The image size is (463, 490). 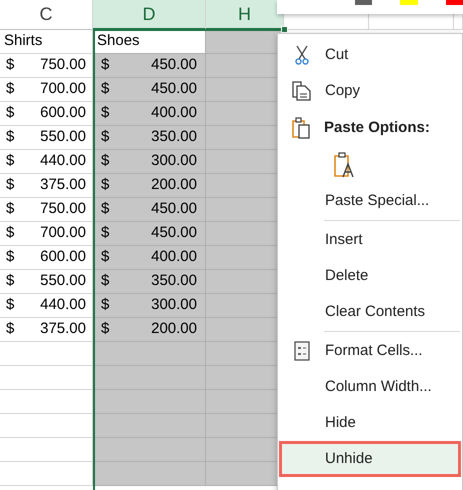 I want to click on amount: 600.00, so click(x=63, y=113).